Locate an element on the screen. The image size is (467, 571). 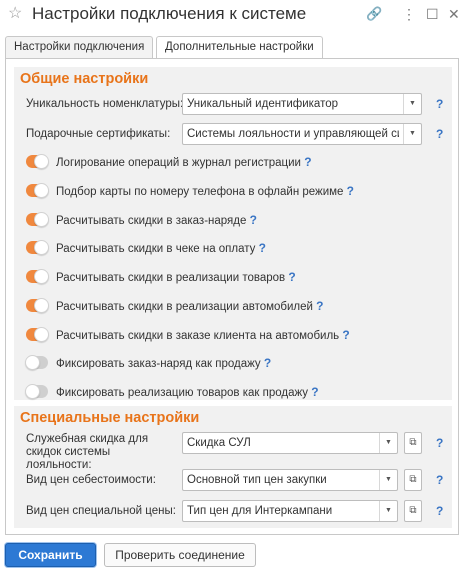
service-discount-value: Скидка СУЛ is located at coordinates (219, 443).